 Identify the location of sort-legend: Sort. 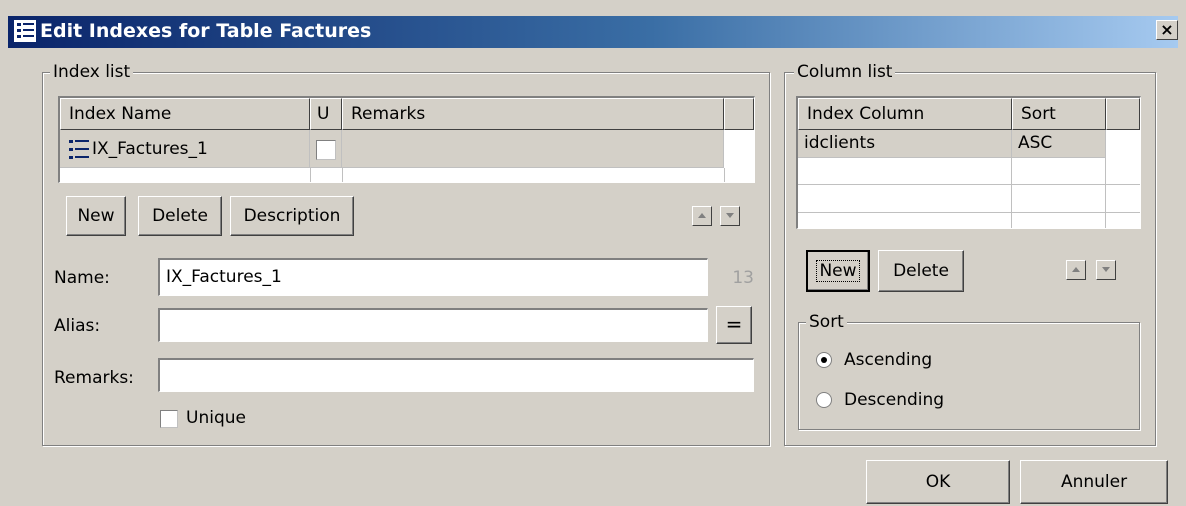
(826, 322).